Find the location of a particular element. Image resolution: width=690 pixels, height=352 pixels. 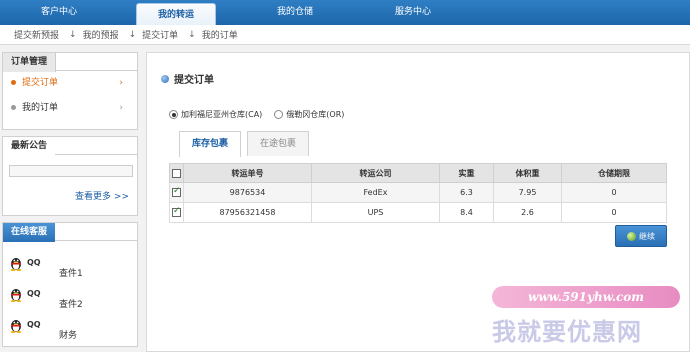

title-bullet-icon is located at coordinates (165, 78).